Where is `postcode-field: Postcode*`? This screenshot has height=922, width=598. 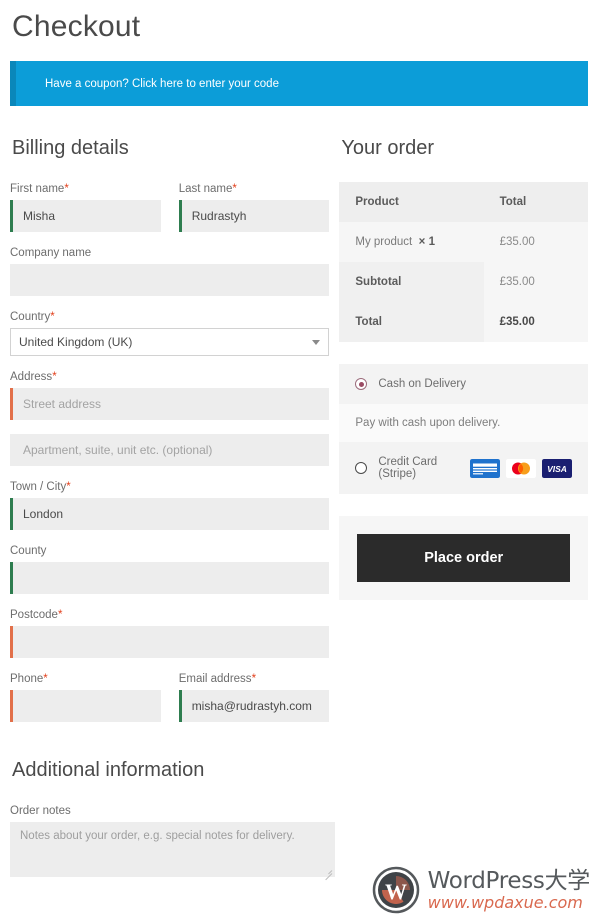 postcode-field: Postcode* is located at coordinates (170, 633).